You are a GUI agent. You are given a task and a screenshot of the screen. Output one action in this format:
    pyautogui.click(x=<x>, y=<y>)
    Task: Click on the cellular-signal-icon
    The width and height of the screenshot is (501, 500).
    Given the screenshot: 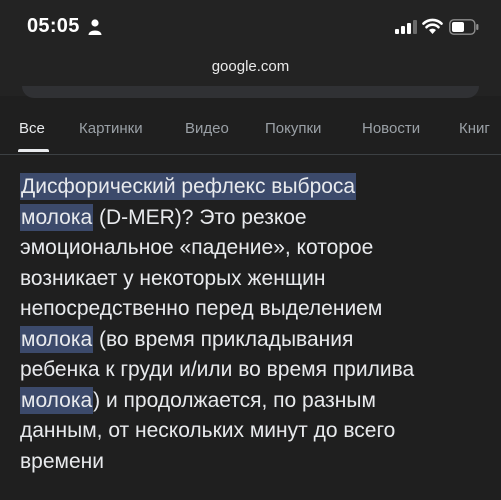 What is the action you would take?
    pyautogui.click(x=406, y=27)
    